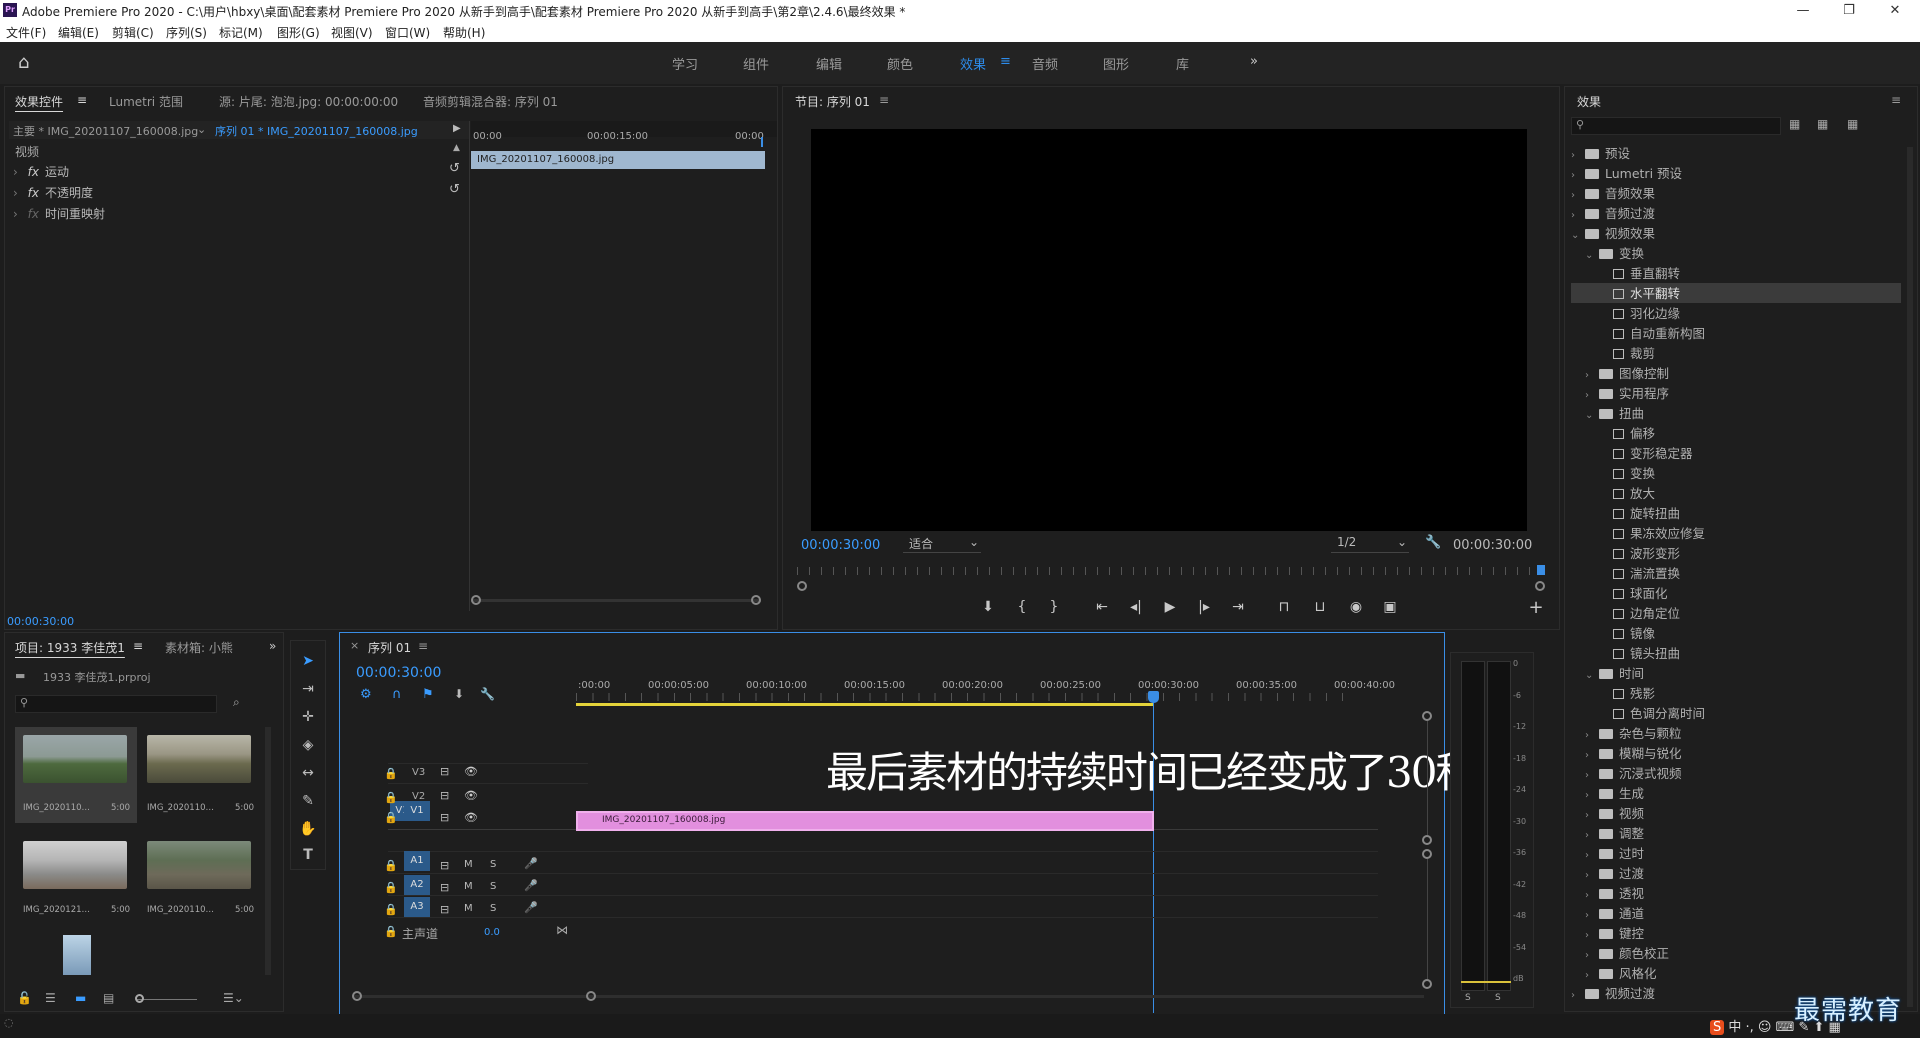  I want to click on pen-tool-icon: ✎, so click(308, 801).